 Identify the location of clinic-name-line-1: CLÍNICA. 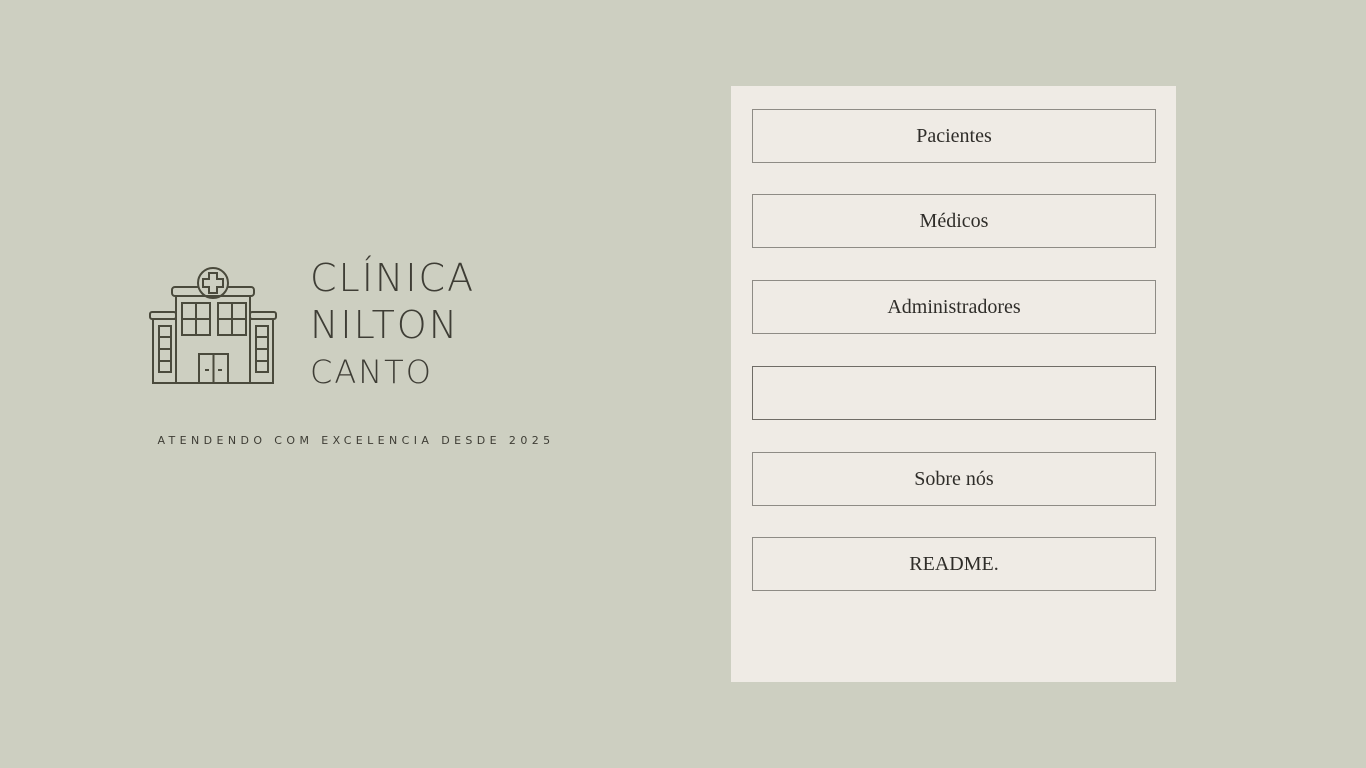
(393, 278).